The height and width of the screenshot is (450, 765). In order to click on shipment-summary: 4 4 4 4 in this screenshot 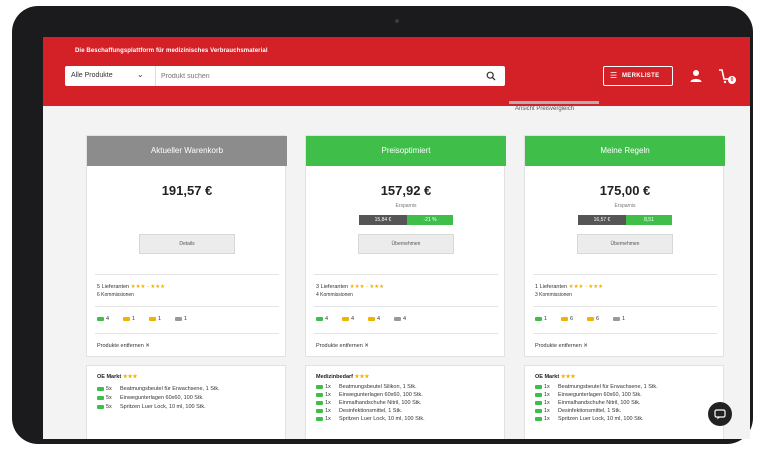, I will do `click(406, 320)`.